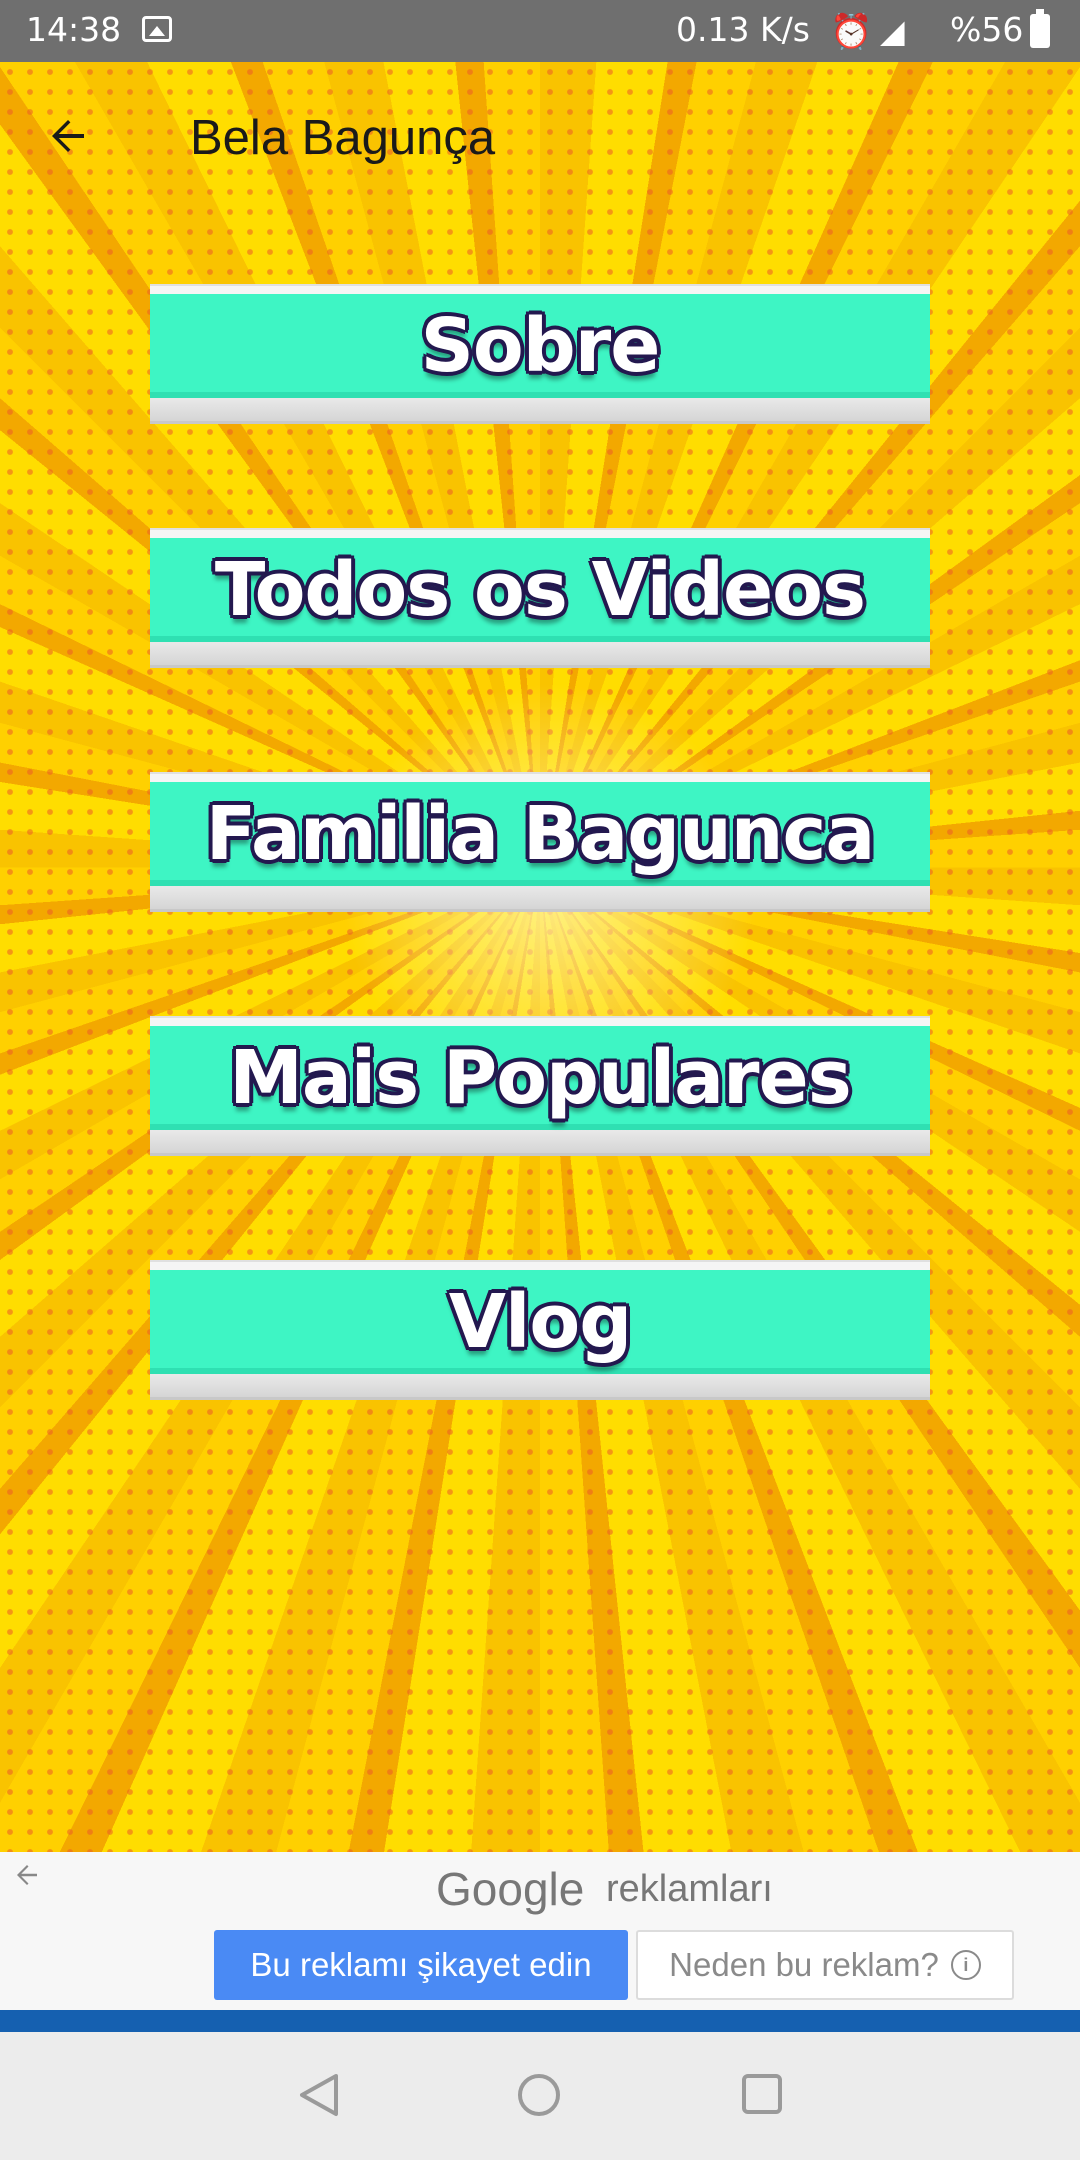 The width and height of the screenshot is (1080, 2160). I want to click on report-ad-label: Bu reklamı şikayet edin, so click(421, 1964).